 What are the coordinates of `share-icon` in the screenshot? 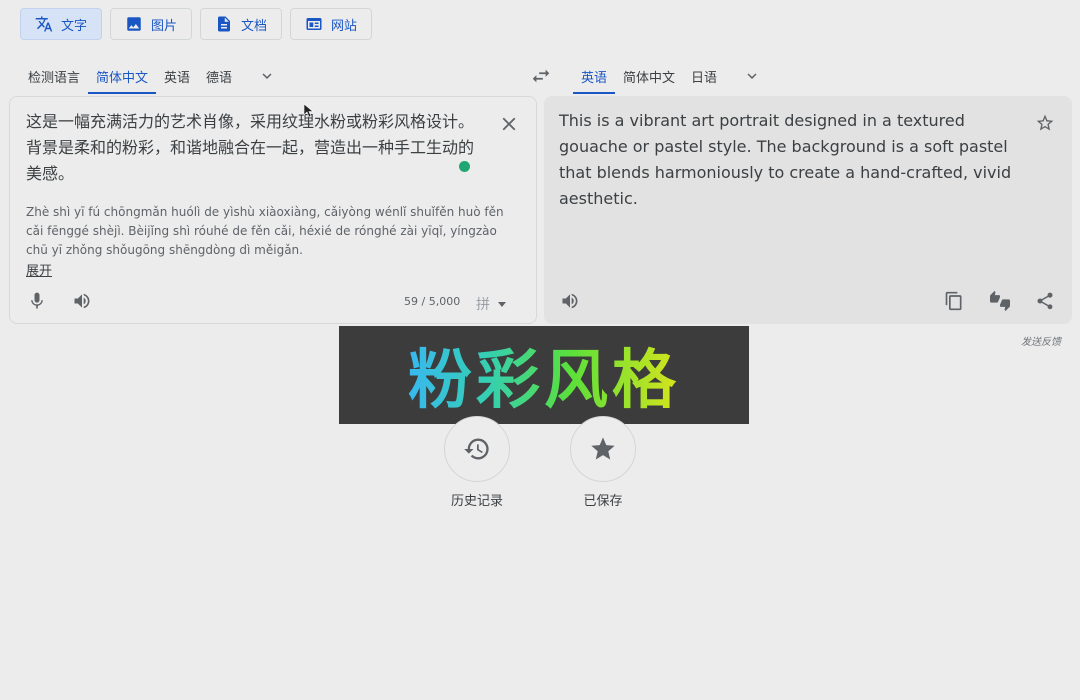 It's located at (1045, 301).